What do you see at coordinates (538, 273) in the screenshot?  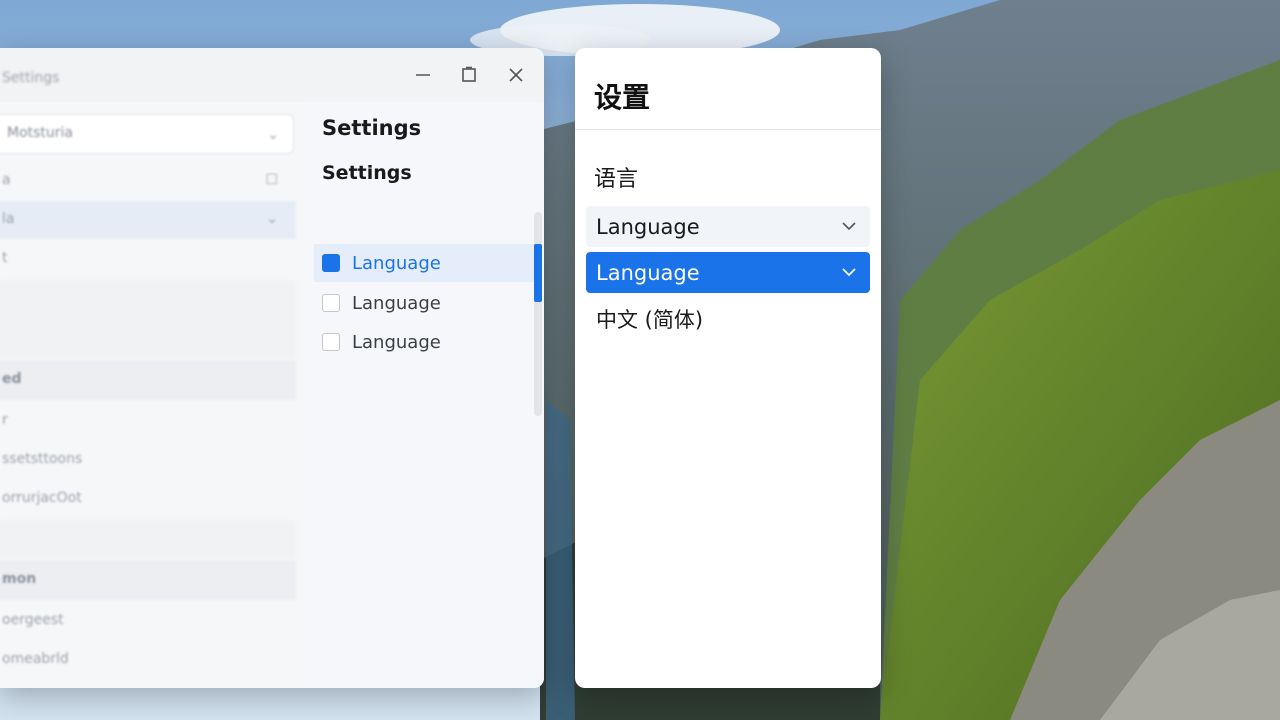 I see `scrollbar-thumb` at bounding box center [538, 273].